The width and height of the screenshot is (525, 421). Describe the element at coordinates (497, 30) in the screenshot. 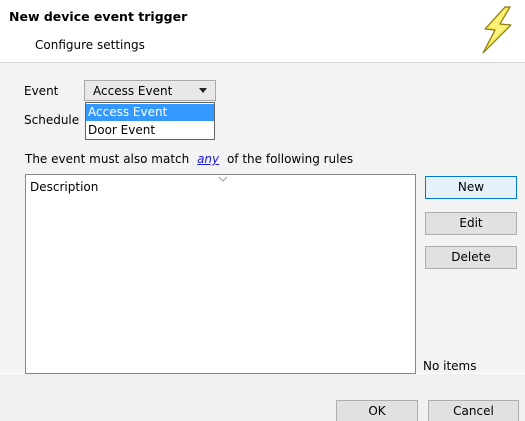

I see `lightning-bolt-icon` at that location.